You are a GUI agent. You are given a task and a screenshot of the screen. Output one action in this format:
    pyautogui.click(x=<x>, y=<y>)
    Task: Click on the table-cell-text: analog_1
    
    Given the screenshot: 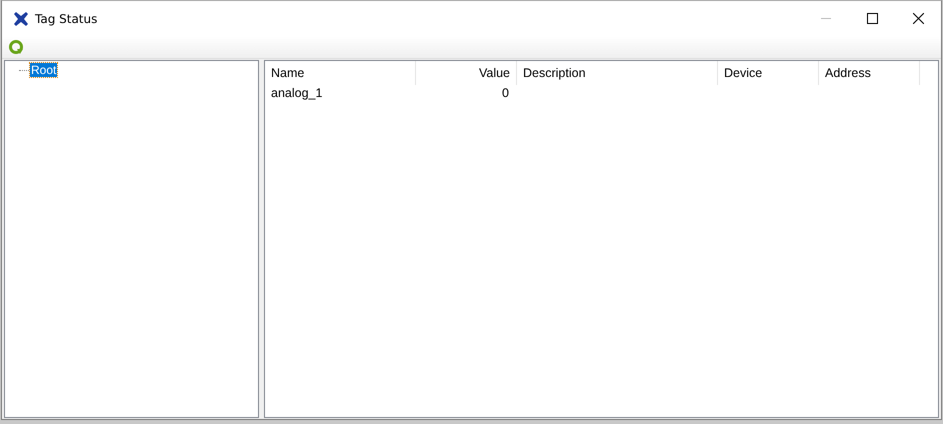 What is the action you would take?
    pyautogui.click(x=297, y=93)
    